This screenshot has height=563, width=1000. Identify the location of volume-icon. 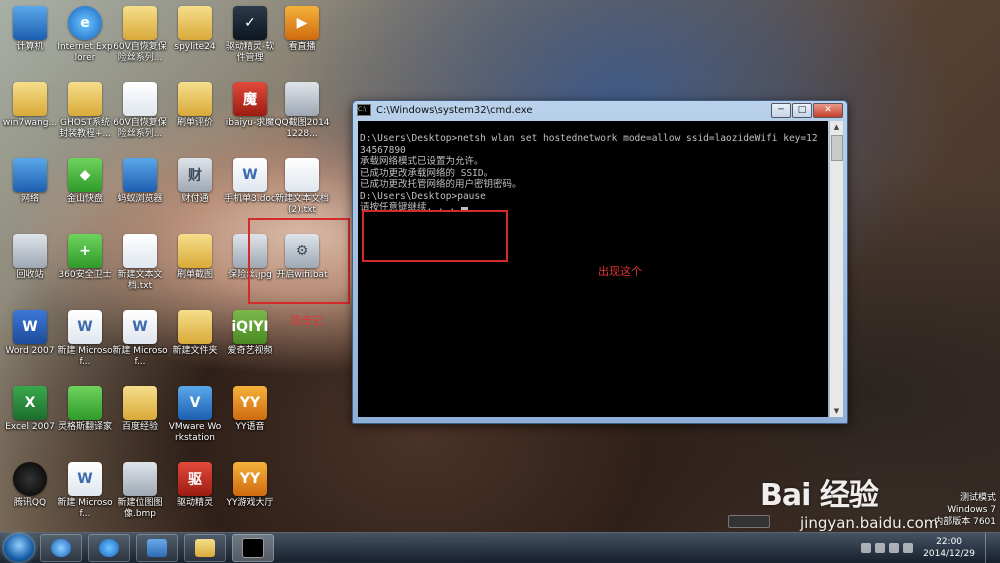
(908, 548).